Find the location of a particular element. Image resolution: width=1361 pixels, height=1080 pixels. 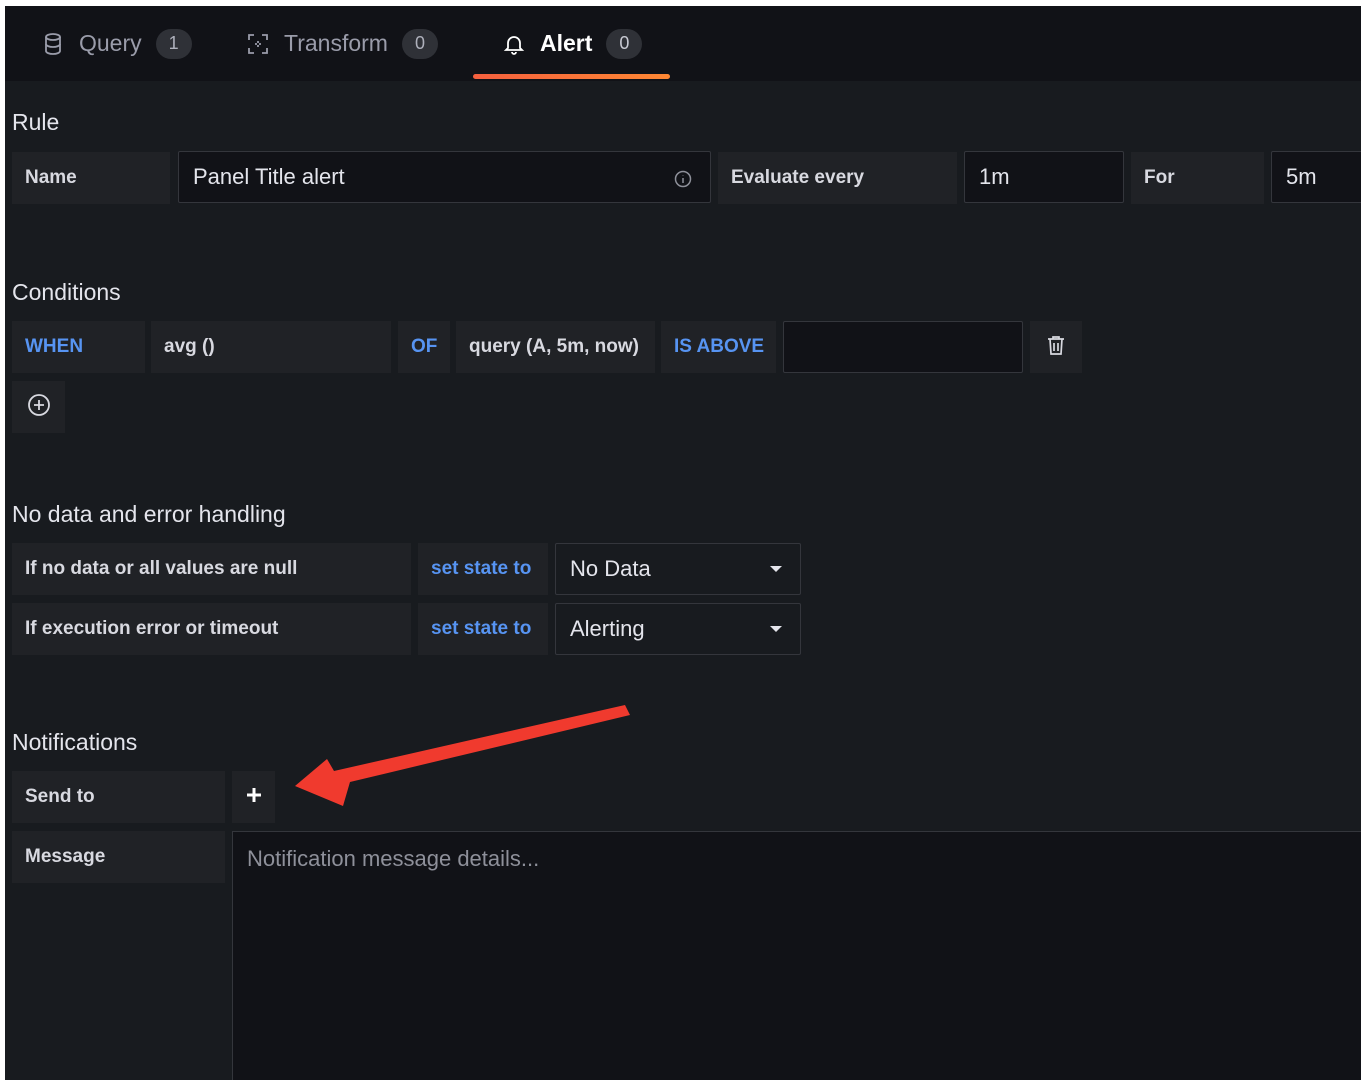

for-input: 5m is located at coordinates (1316, 177).